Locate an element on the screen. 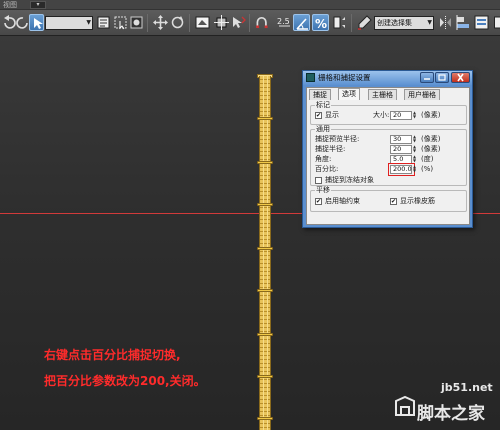 The width and height of the screenshot is (500, 430). snap-radius-label: 捕捉半径: is located at coordinates (330, 149).